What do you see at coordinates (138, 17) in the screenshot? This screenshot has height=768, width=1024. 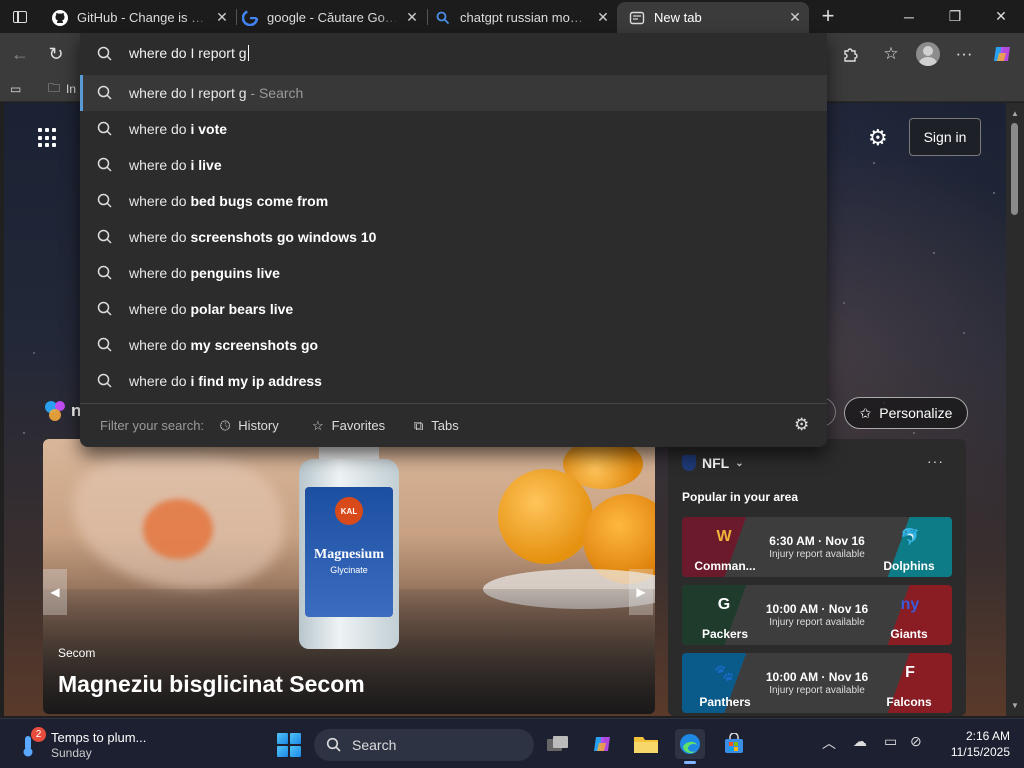 I see `tab-github: GitHub - Change is const ✕` at bounding box center [138, 17].